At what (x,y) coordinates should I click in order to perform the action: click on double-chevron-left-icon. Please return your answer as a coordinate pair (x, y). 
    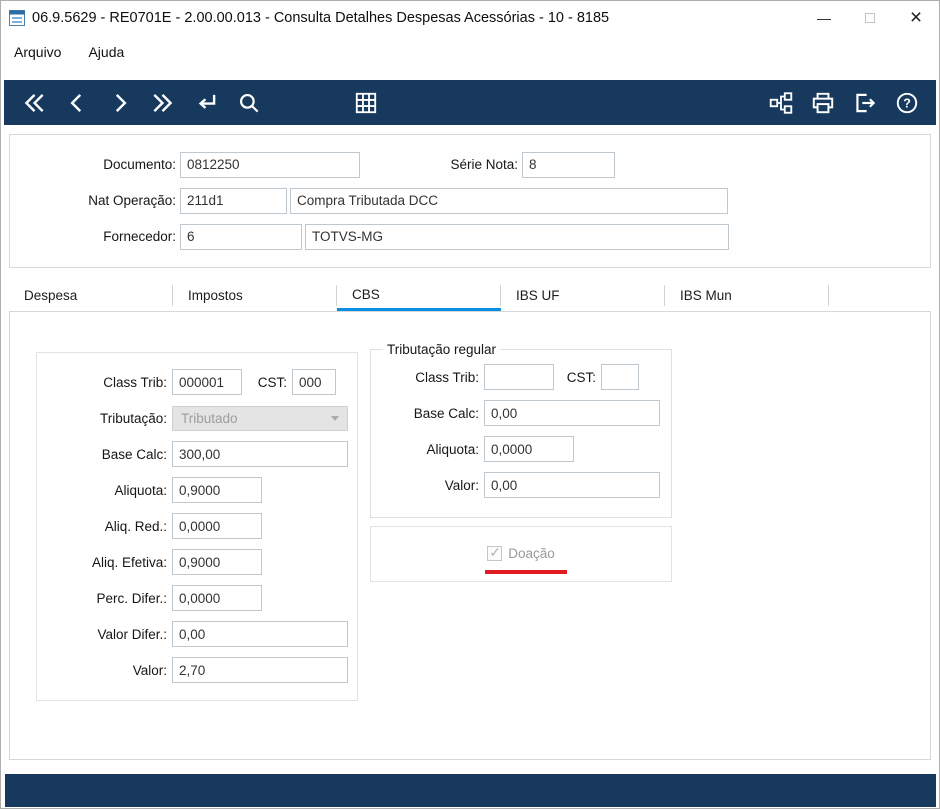
    Looking at the image, I should click on (34, 102).